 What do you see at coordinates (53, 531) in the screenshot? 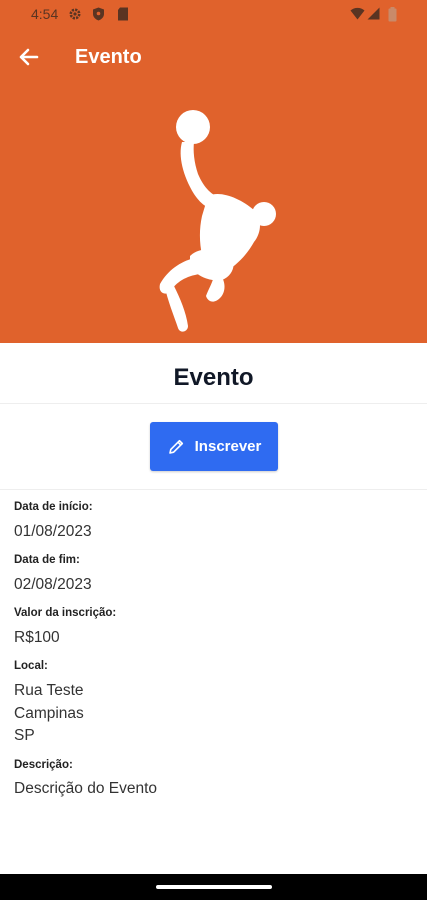
I see `start-date-value: 01/08/2023` at bounding box center [53, 531].